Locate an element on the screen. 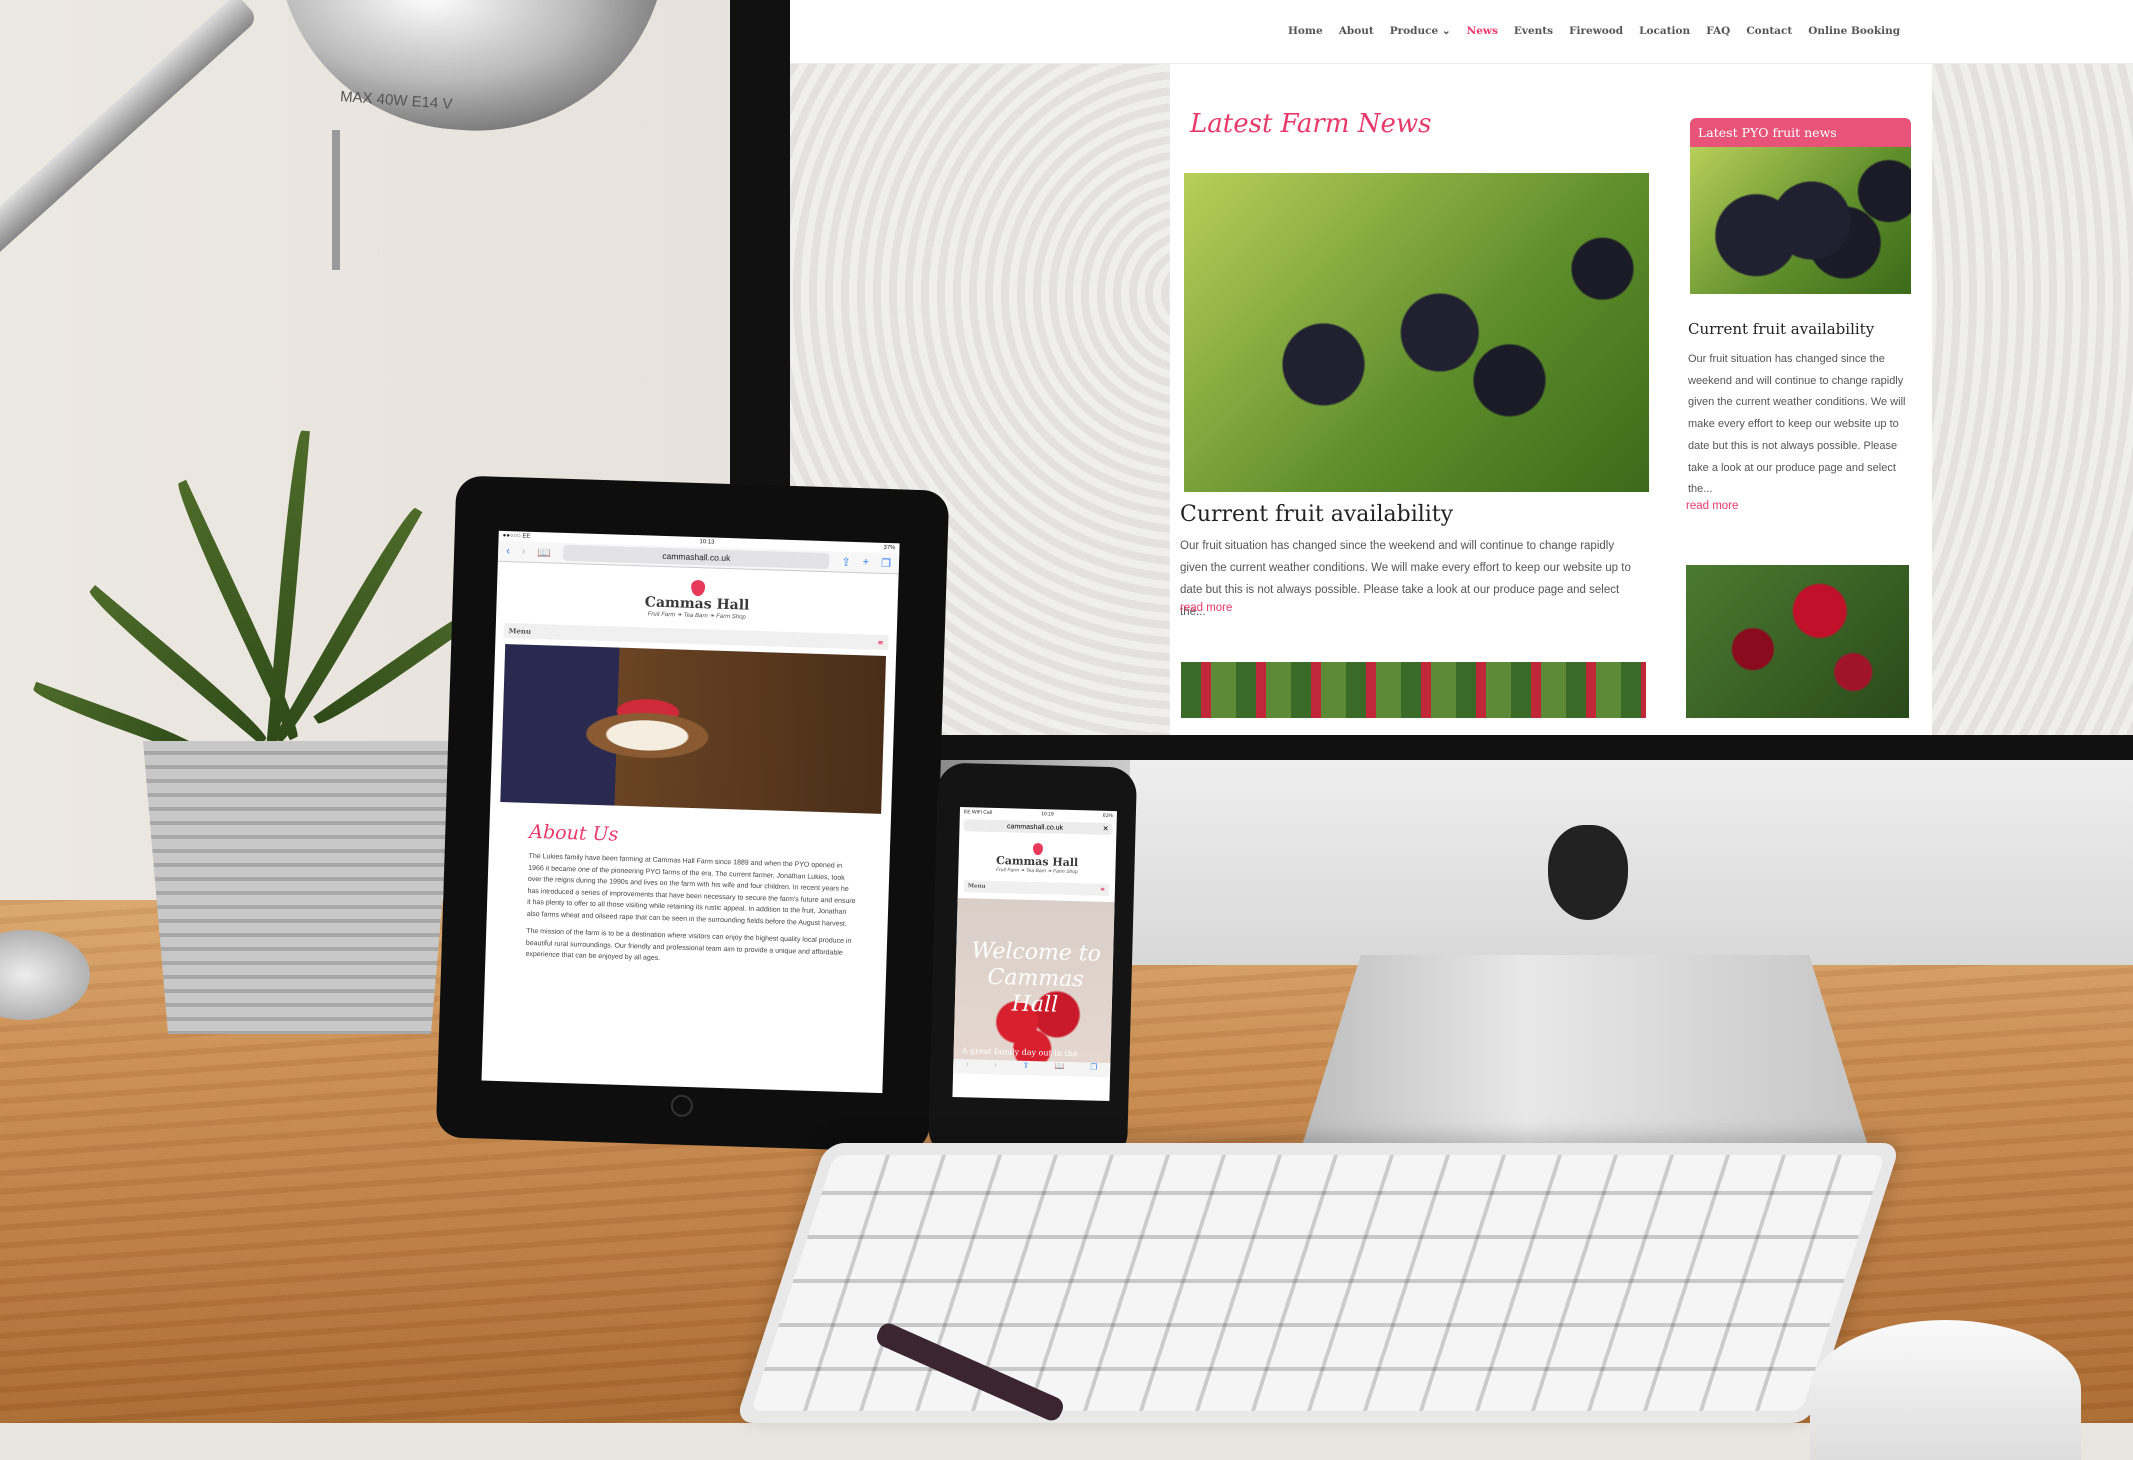  about-heading: About Us is located at coordinates (574, 833).